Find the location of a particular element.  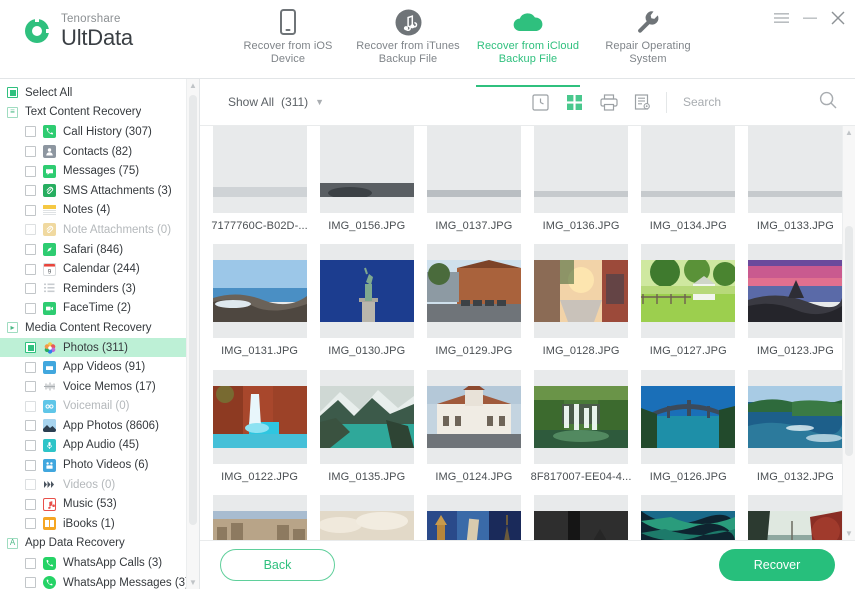

tab-repair-operating-system: Repair Operating System is located at coordinates (648, 43).